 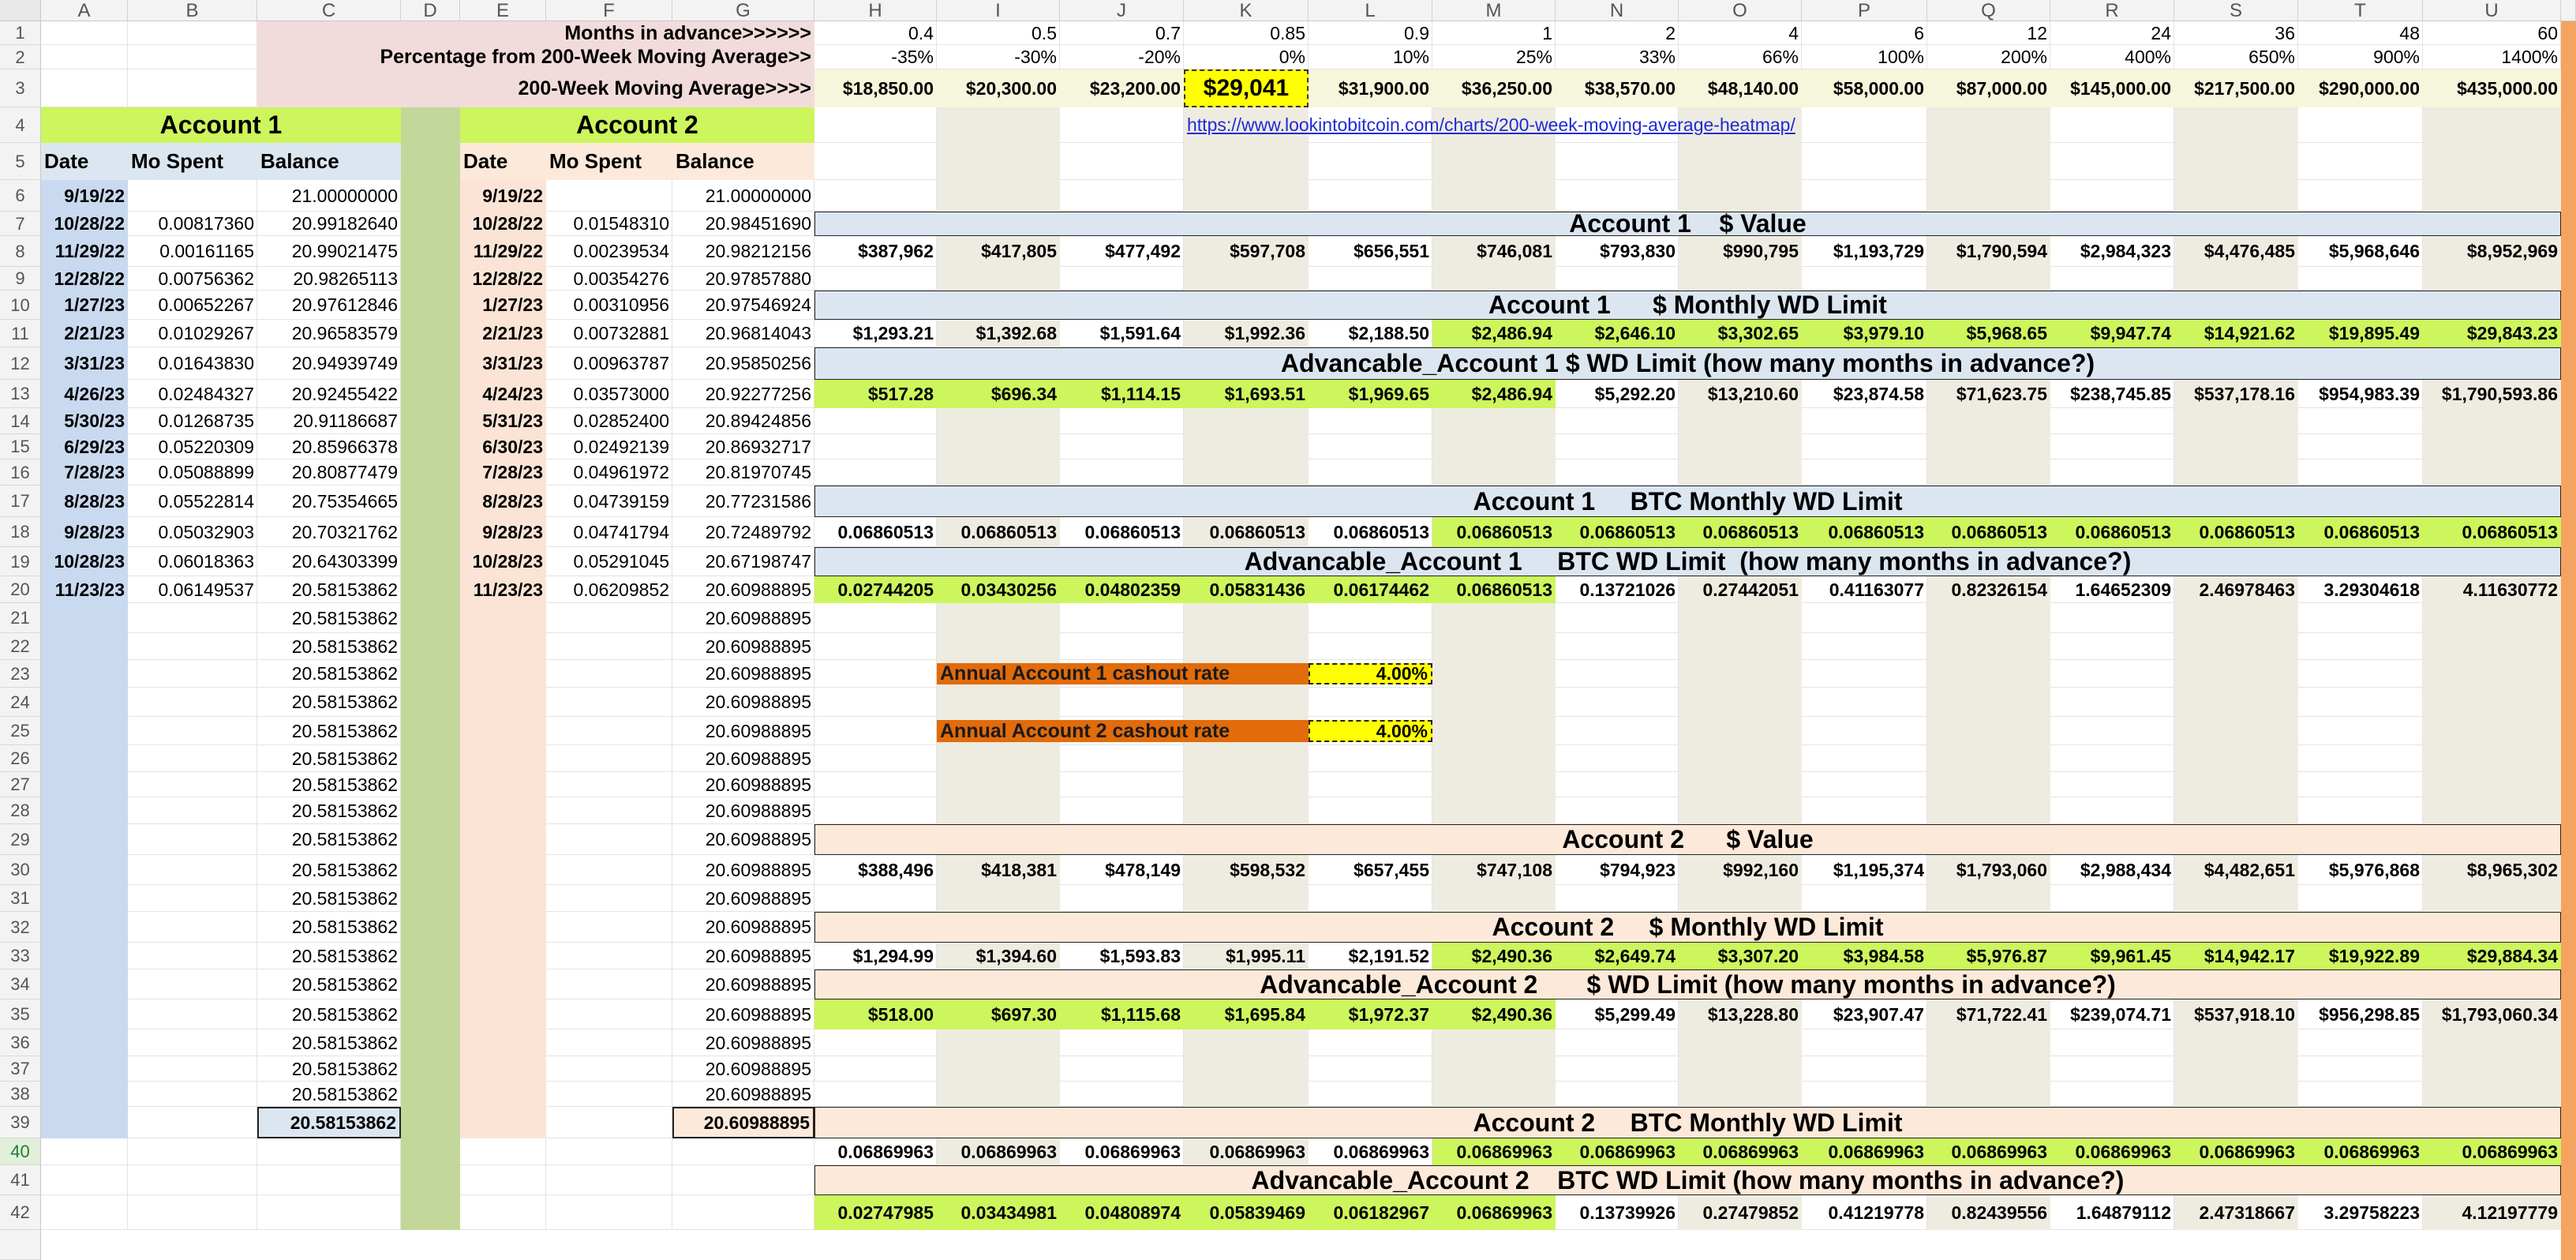 What do you see at coordinates (1617, 10) in the screenshot?
I see `column-header-N: N` at bounding box center [1617, 10].